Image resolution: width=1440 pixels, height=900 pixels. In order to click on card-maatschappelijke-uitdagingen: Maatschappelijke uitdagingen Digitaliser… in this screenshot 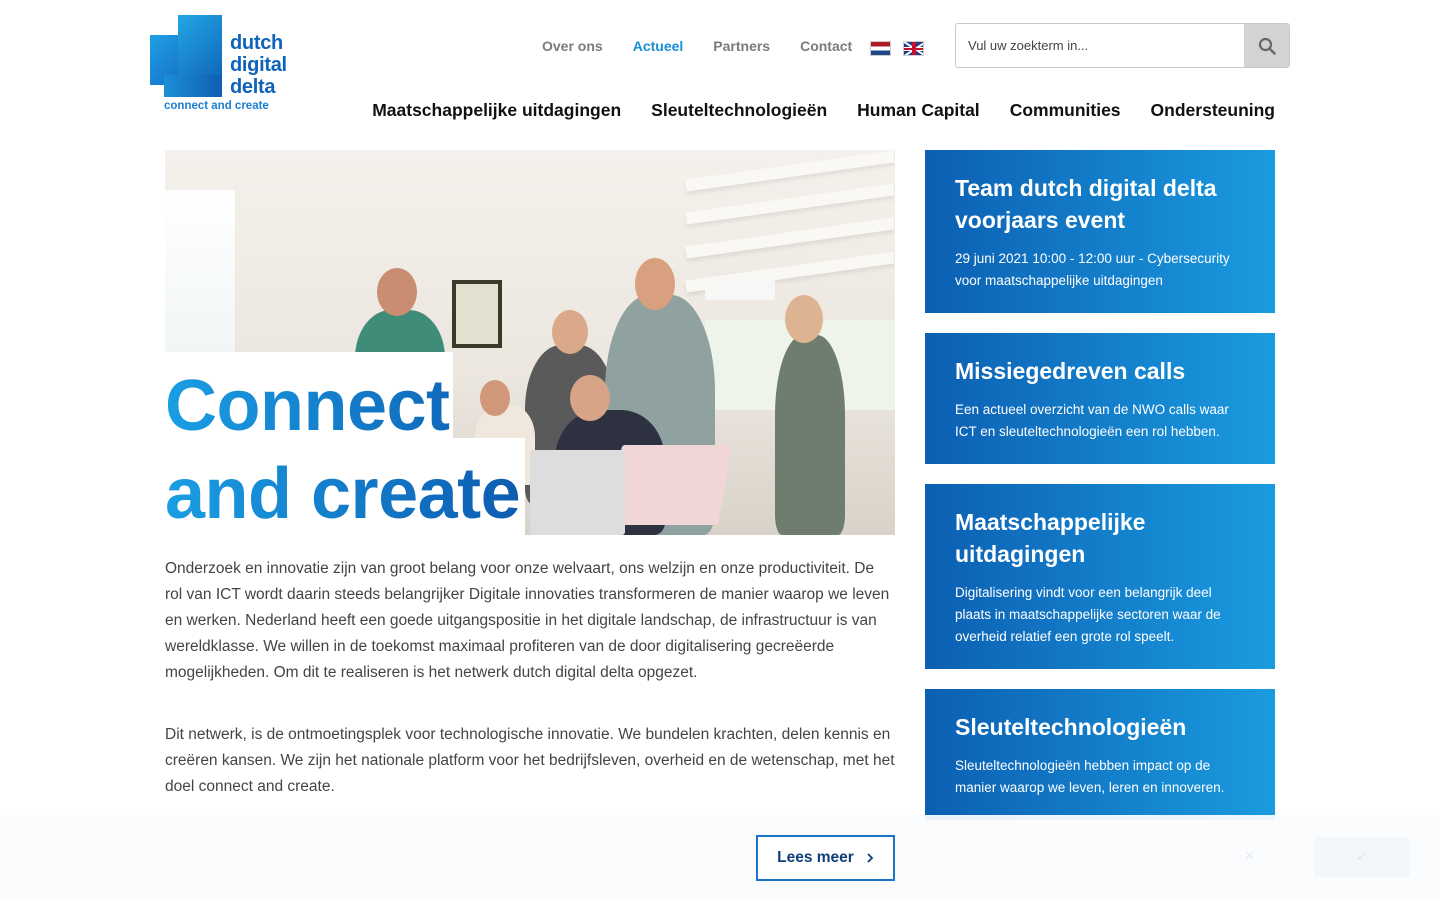, I will do `click(1100, 576)`.